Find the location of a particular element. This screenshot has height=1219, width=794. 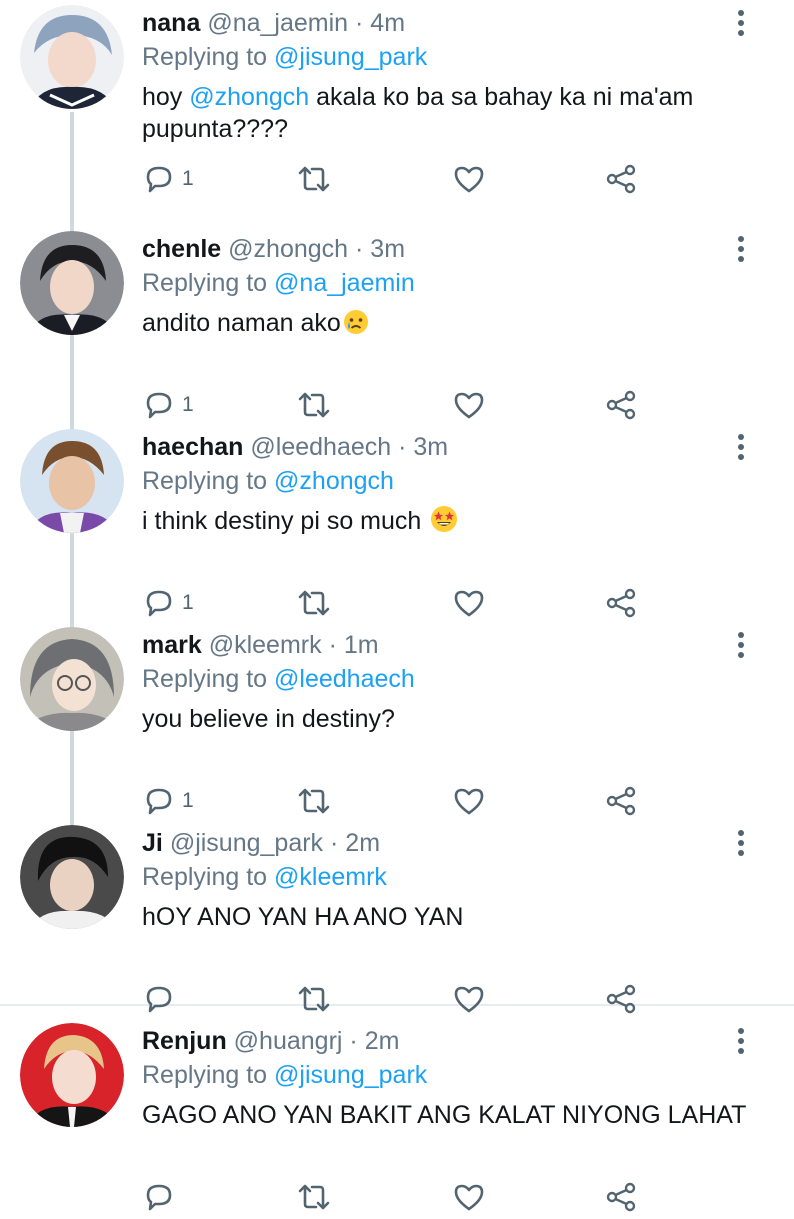

reply-count: 1 is located at coordinates (188, 602).